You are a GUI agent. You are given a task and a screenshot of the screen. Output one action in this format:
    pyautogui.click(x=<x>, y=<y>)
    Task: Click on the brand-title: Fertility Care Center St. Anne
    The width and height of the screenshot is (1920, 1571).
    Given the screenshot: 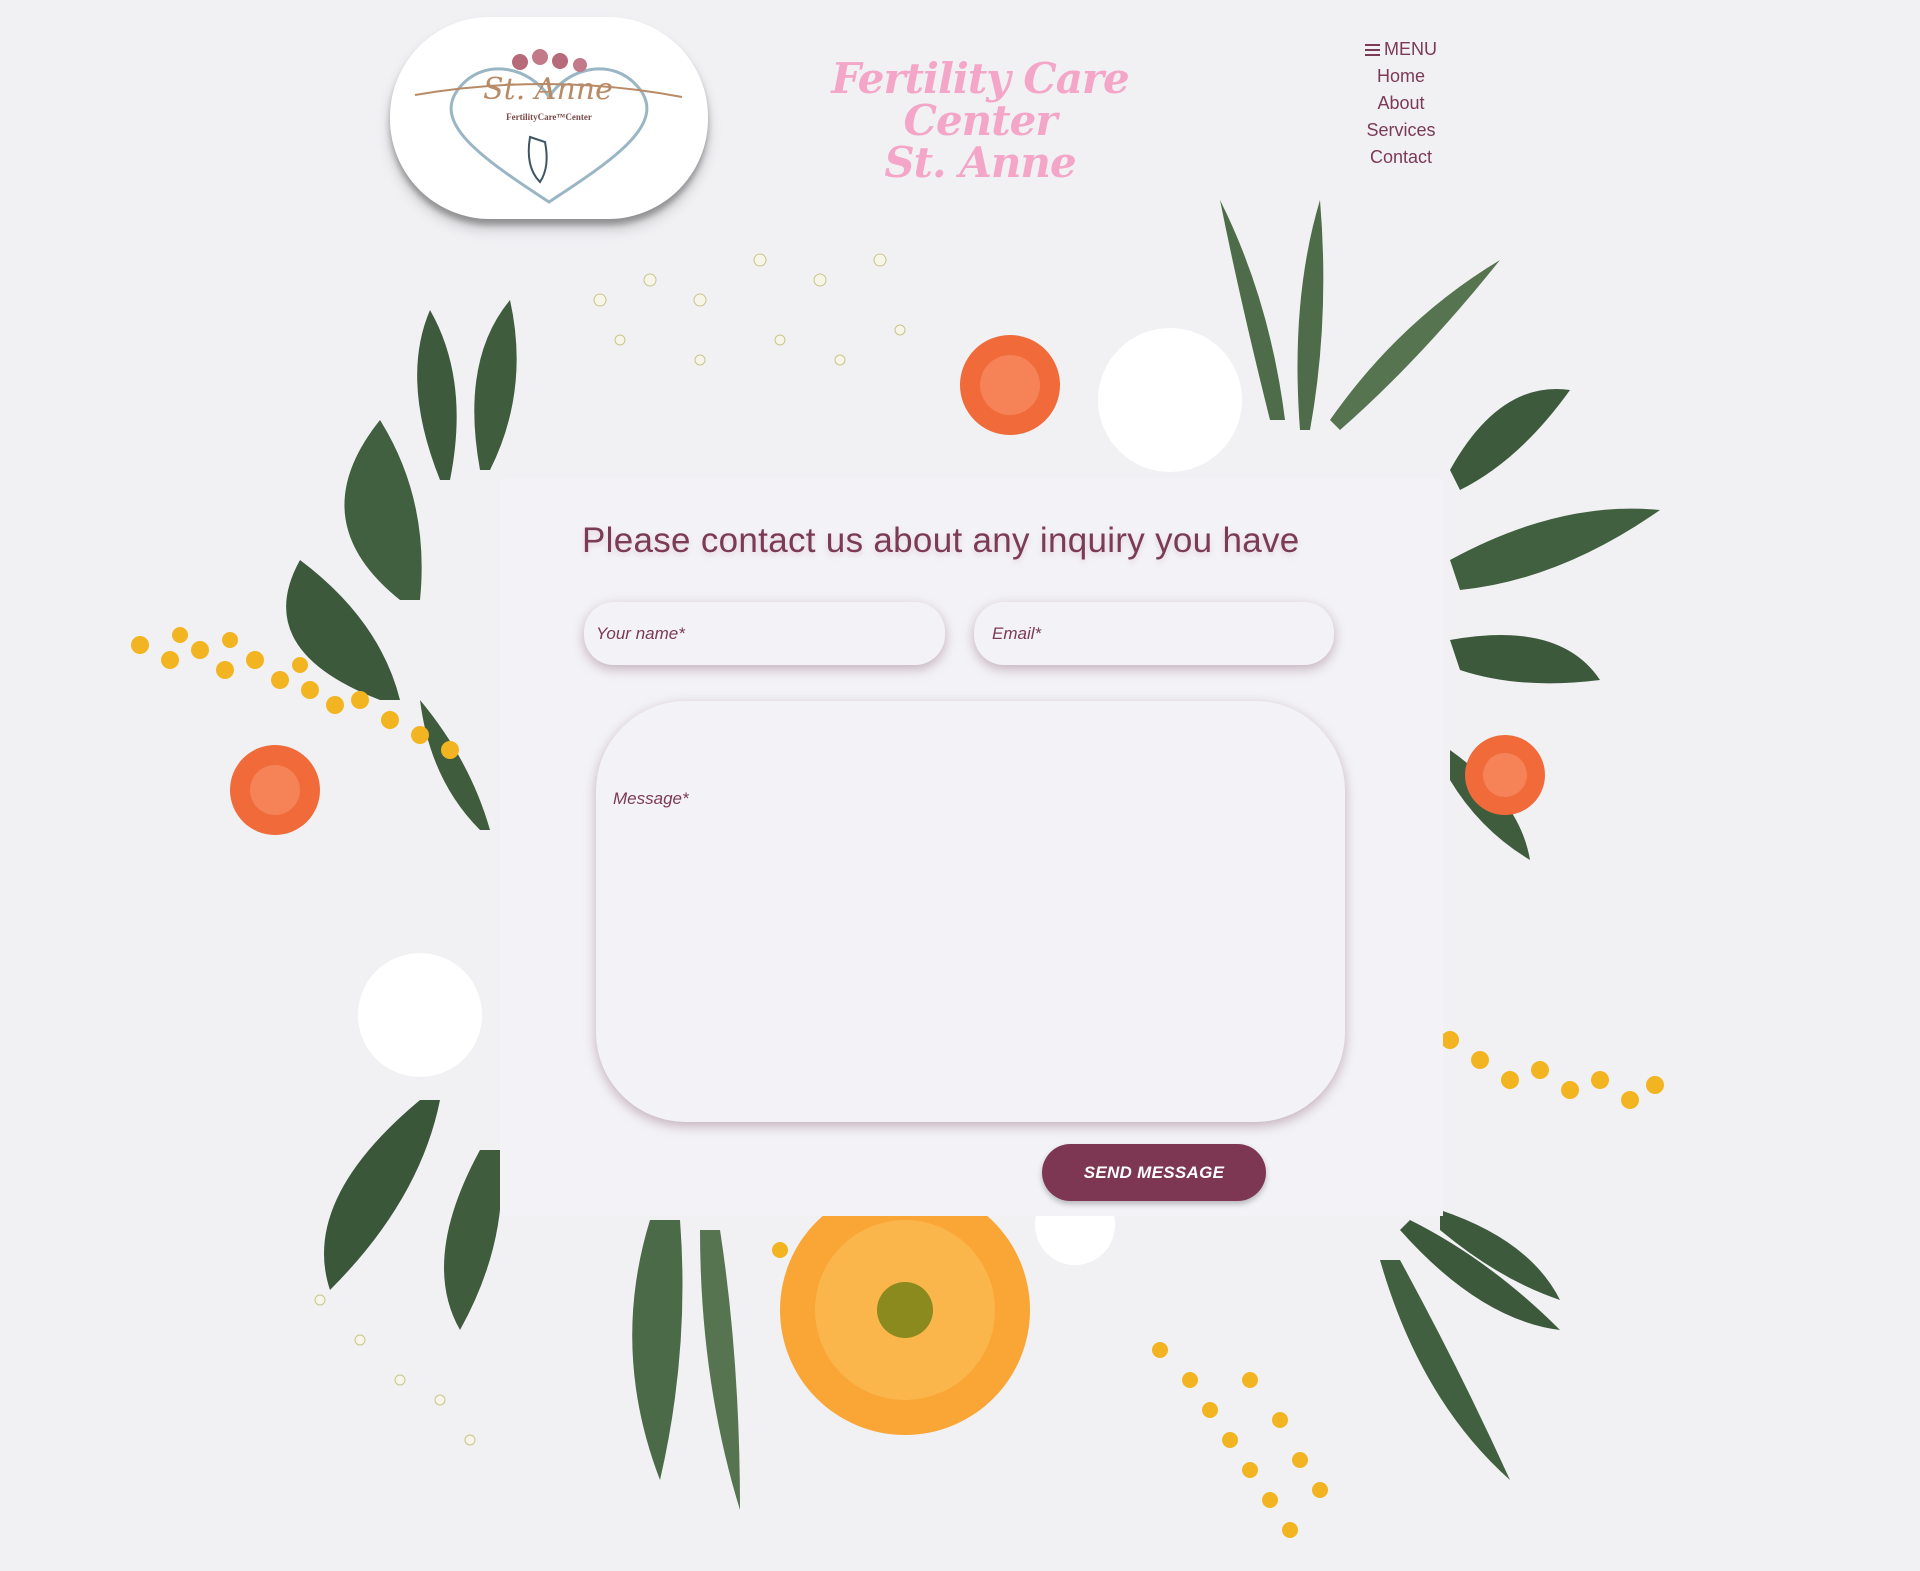 What is the action you would take?
    pyautogui.click(x=980, y=121)
    